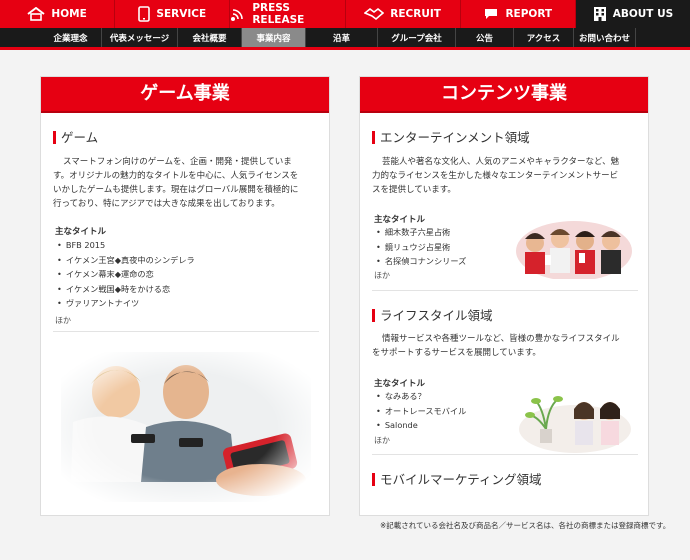 The image size is (690, 560). What do you see at coordinates (374, 14) in the screenshot?
I see `handshake-icon` at bounding box center [374, 14].